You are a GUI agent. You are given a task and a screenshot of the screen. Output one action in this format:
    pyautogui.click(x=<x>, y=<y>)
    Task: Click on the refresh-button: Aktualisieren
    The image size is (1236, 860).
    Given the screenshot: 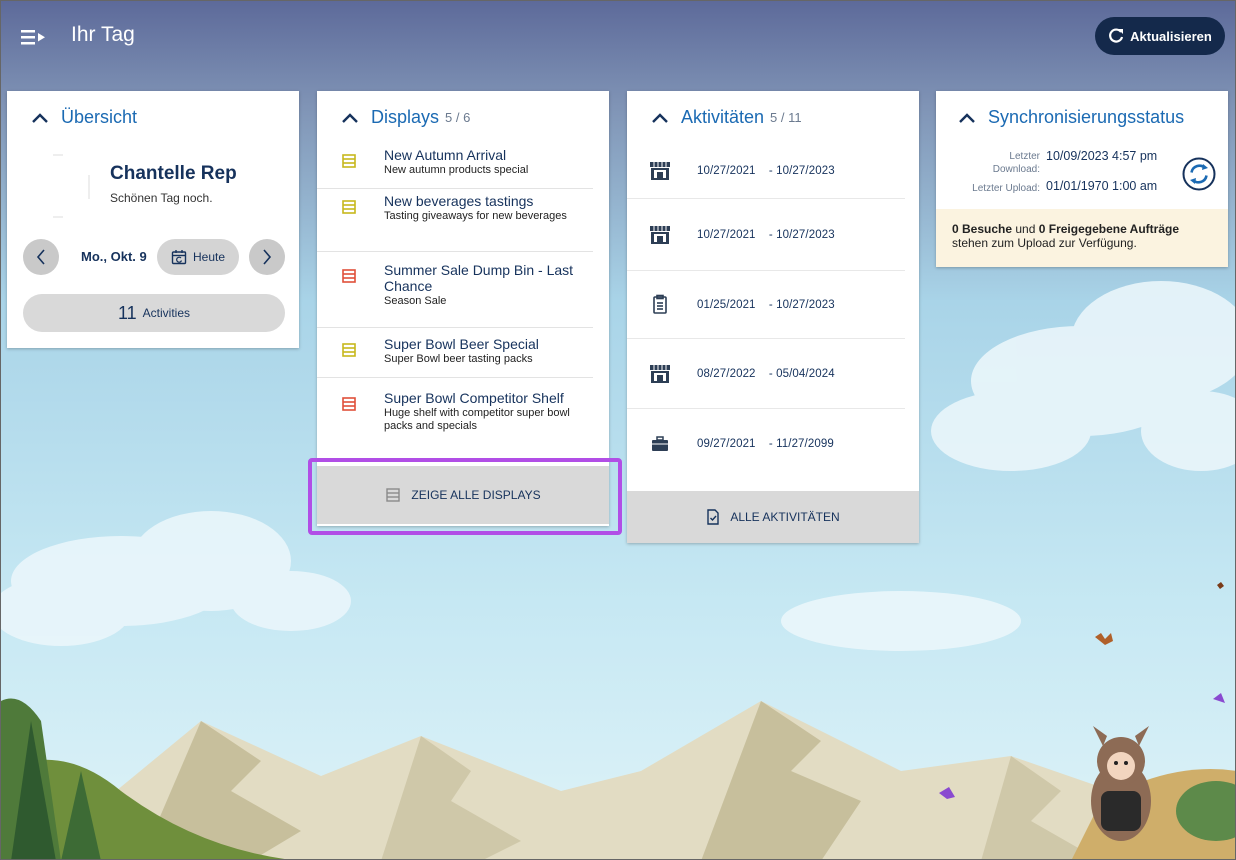 What is the action you would take?
    pyautogui.click(x=1160, y=36)
    